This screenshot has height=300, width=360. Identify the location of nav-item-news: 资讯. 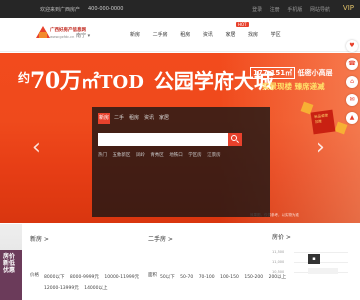
(208, 34).